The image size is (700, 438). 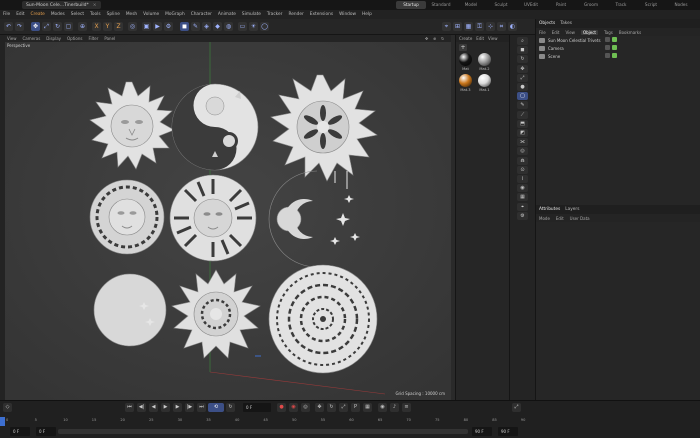 What do you see at coordinates (141, 407) in the screenshot?
I see `previous-key-button: ◀|` at bounding box center [141, 407].